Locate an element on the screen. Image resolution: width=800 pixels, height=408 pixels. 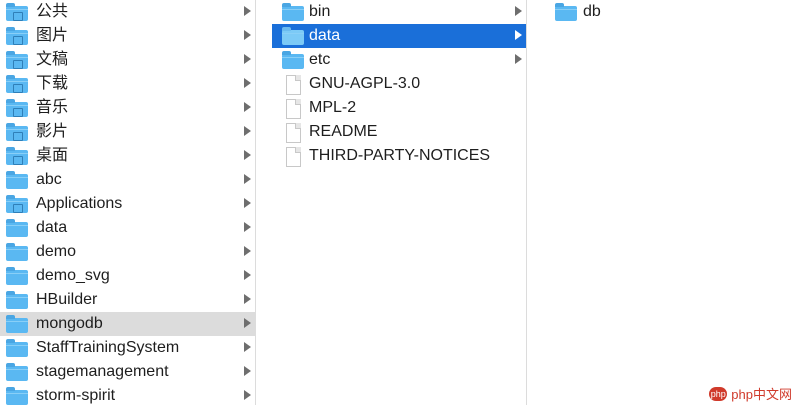
list-item: abc is located at coordinates (127, 180).